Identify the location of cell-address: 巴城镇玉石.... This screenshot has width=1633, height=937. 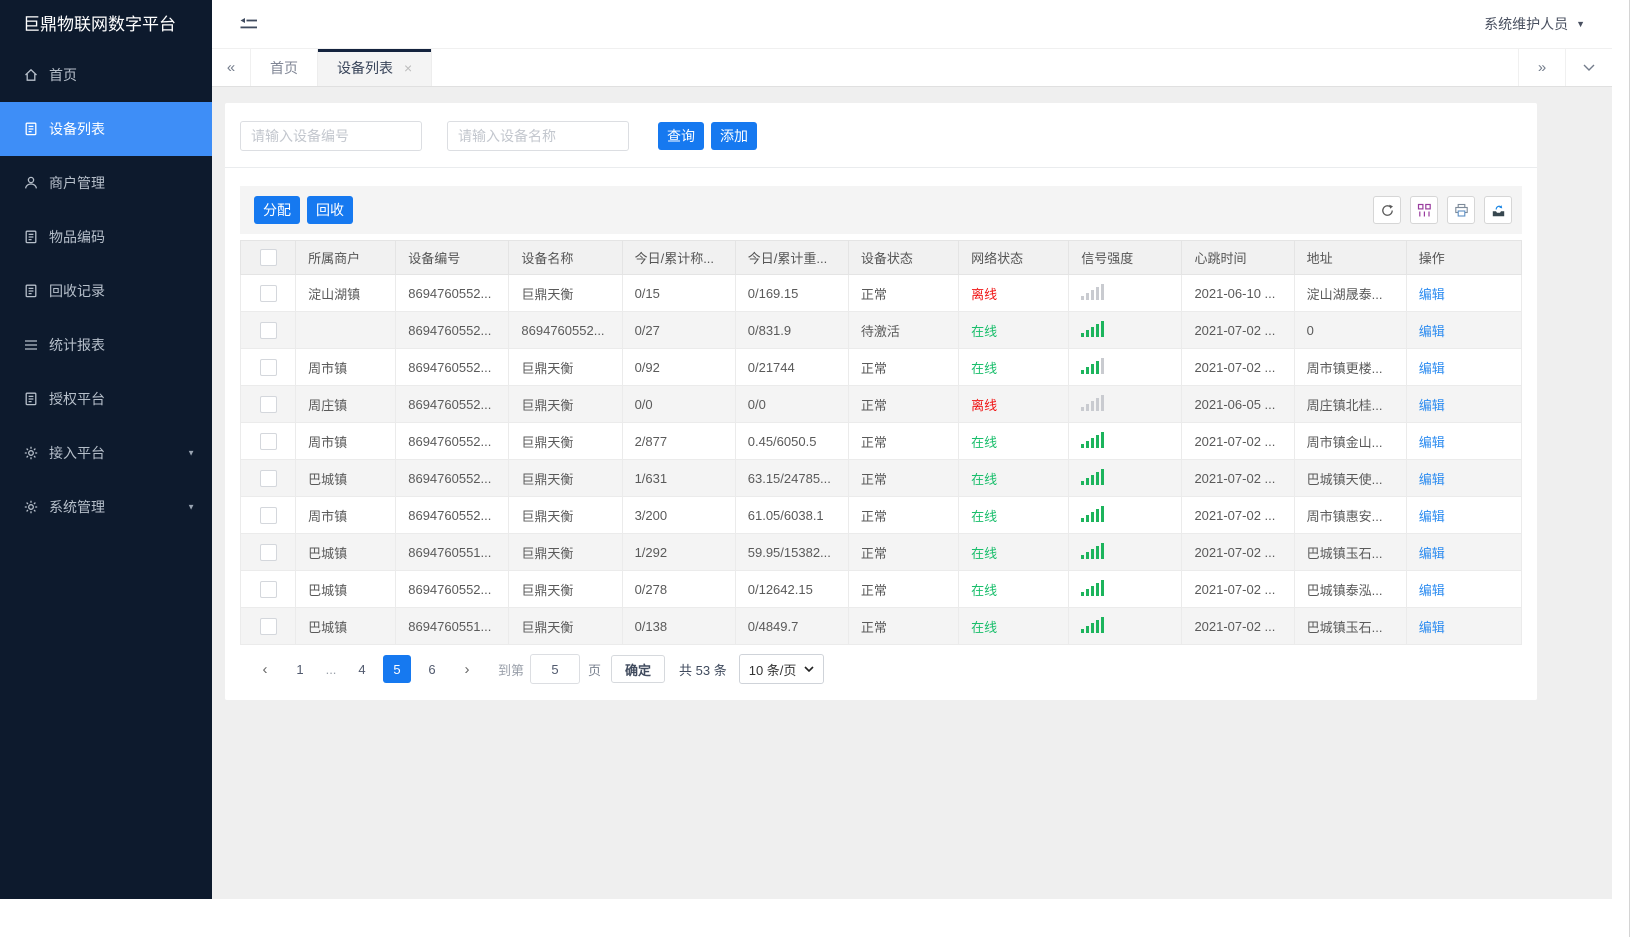
(1350, 552).